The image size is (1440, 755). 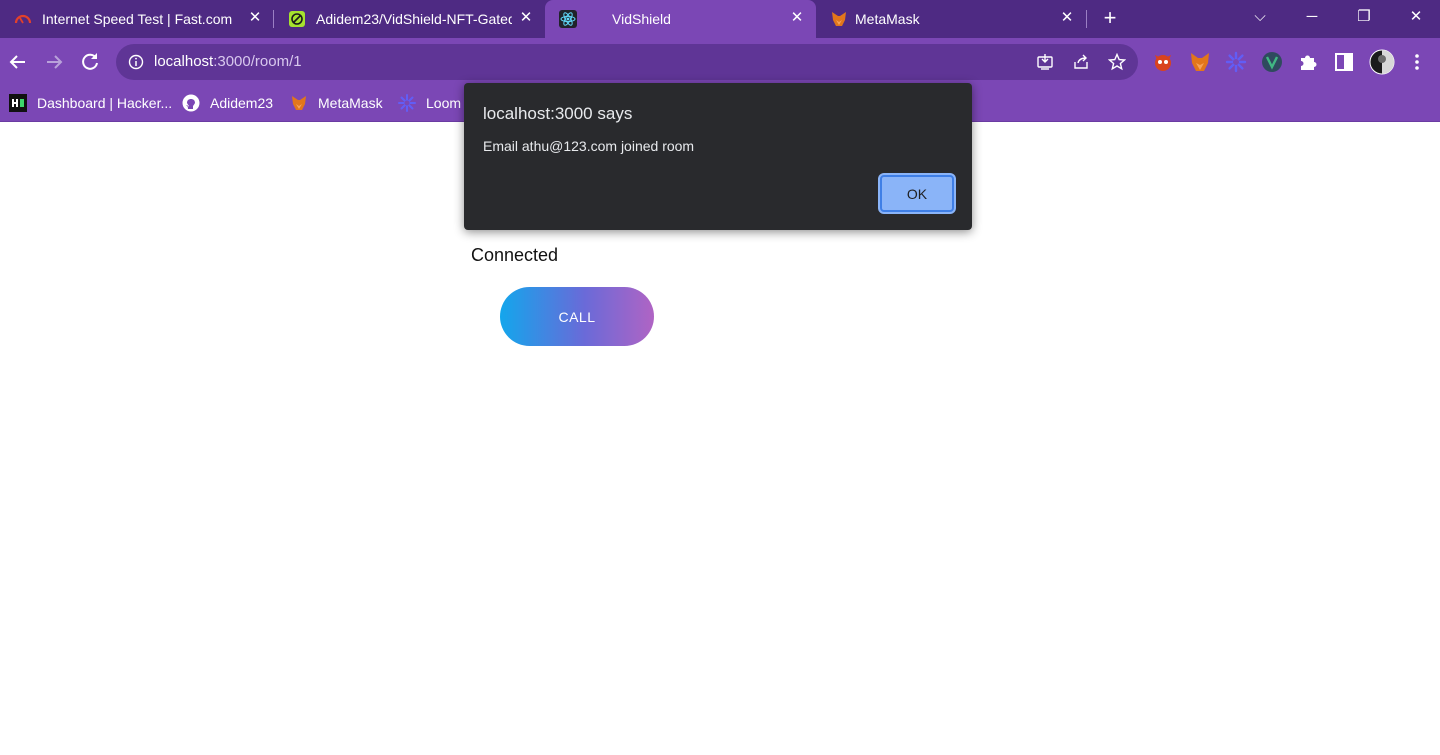 I want to click on tab-fast-com: Internet Speed Test | Fast.com ✕, so click(x=136, y=19).